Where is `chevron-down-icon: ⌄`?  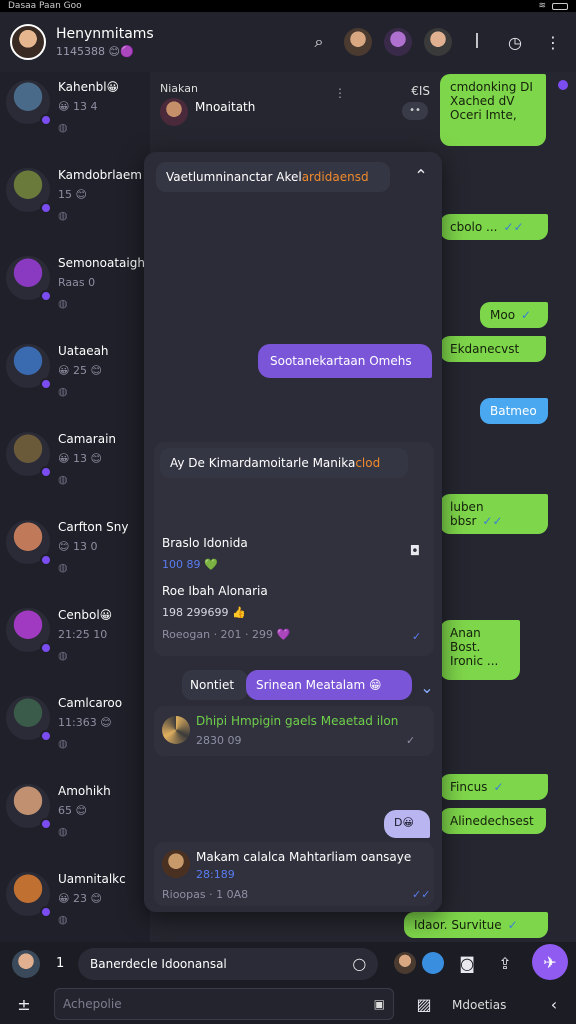 chevron-down-icon: ⌄ is located at coordinates (427, 687).